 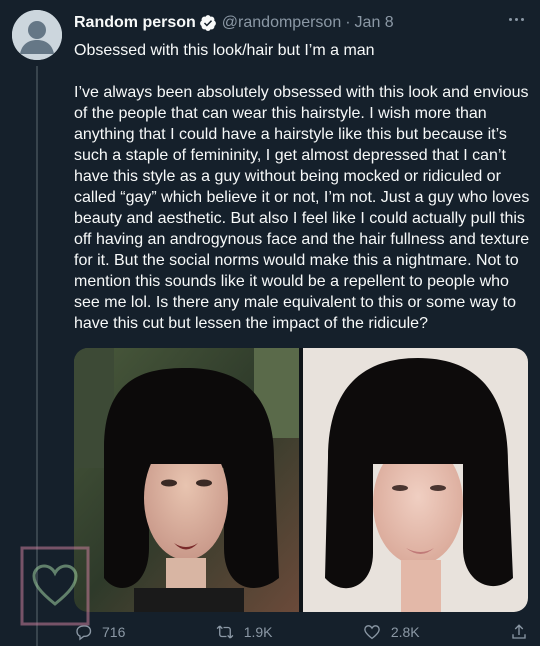 I want to click on like-button: 2.8K, so click(x=391, y=632).